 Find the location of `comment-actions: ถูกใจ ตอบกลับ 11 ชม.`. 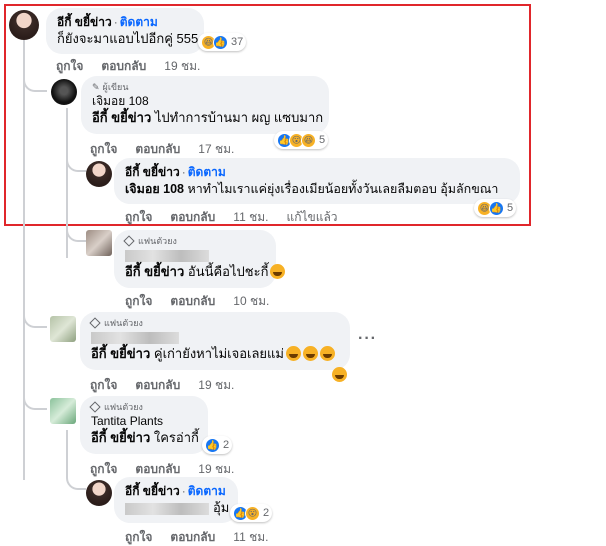

comment-actions: ถูกใจ ตอบกลับ 11 ชม. is located at coordinates (196, 537).